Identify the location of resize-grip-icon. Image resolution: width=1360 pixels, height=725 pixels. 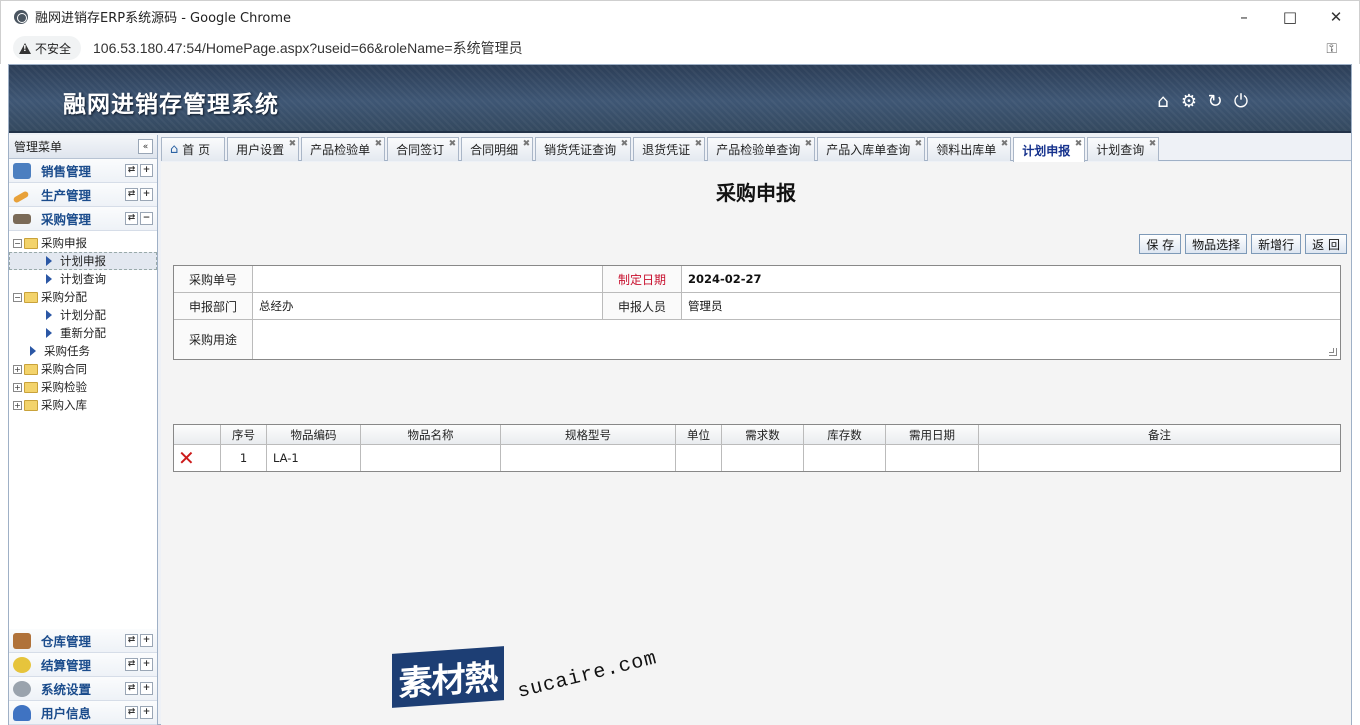
(1333, 352).